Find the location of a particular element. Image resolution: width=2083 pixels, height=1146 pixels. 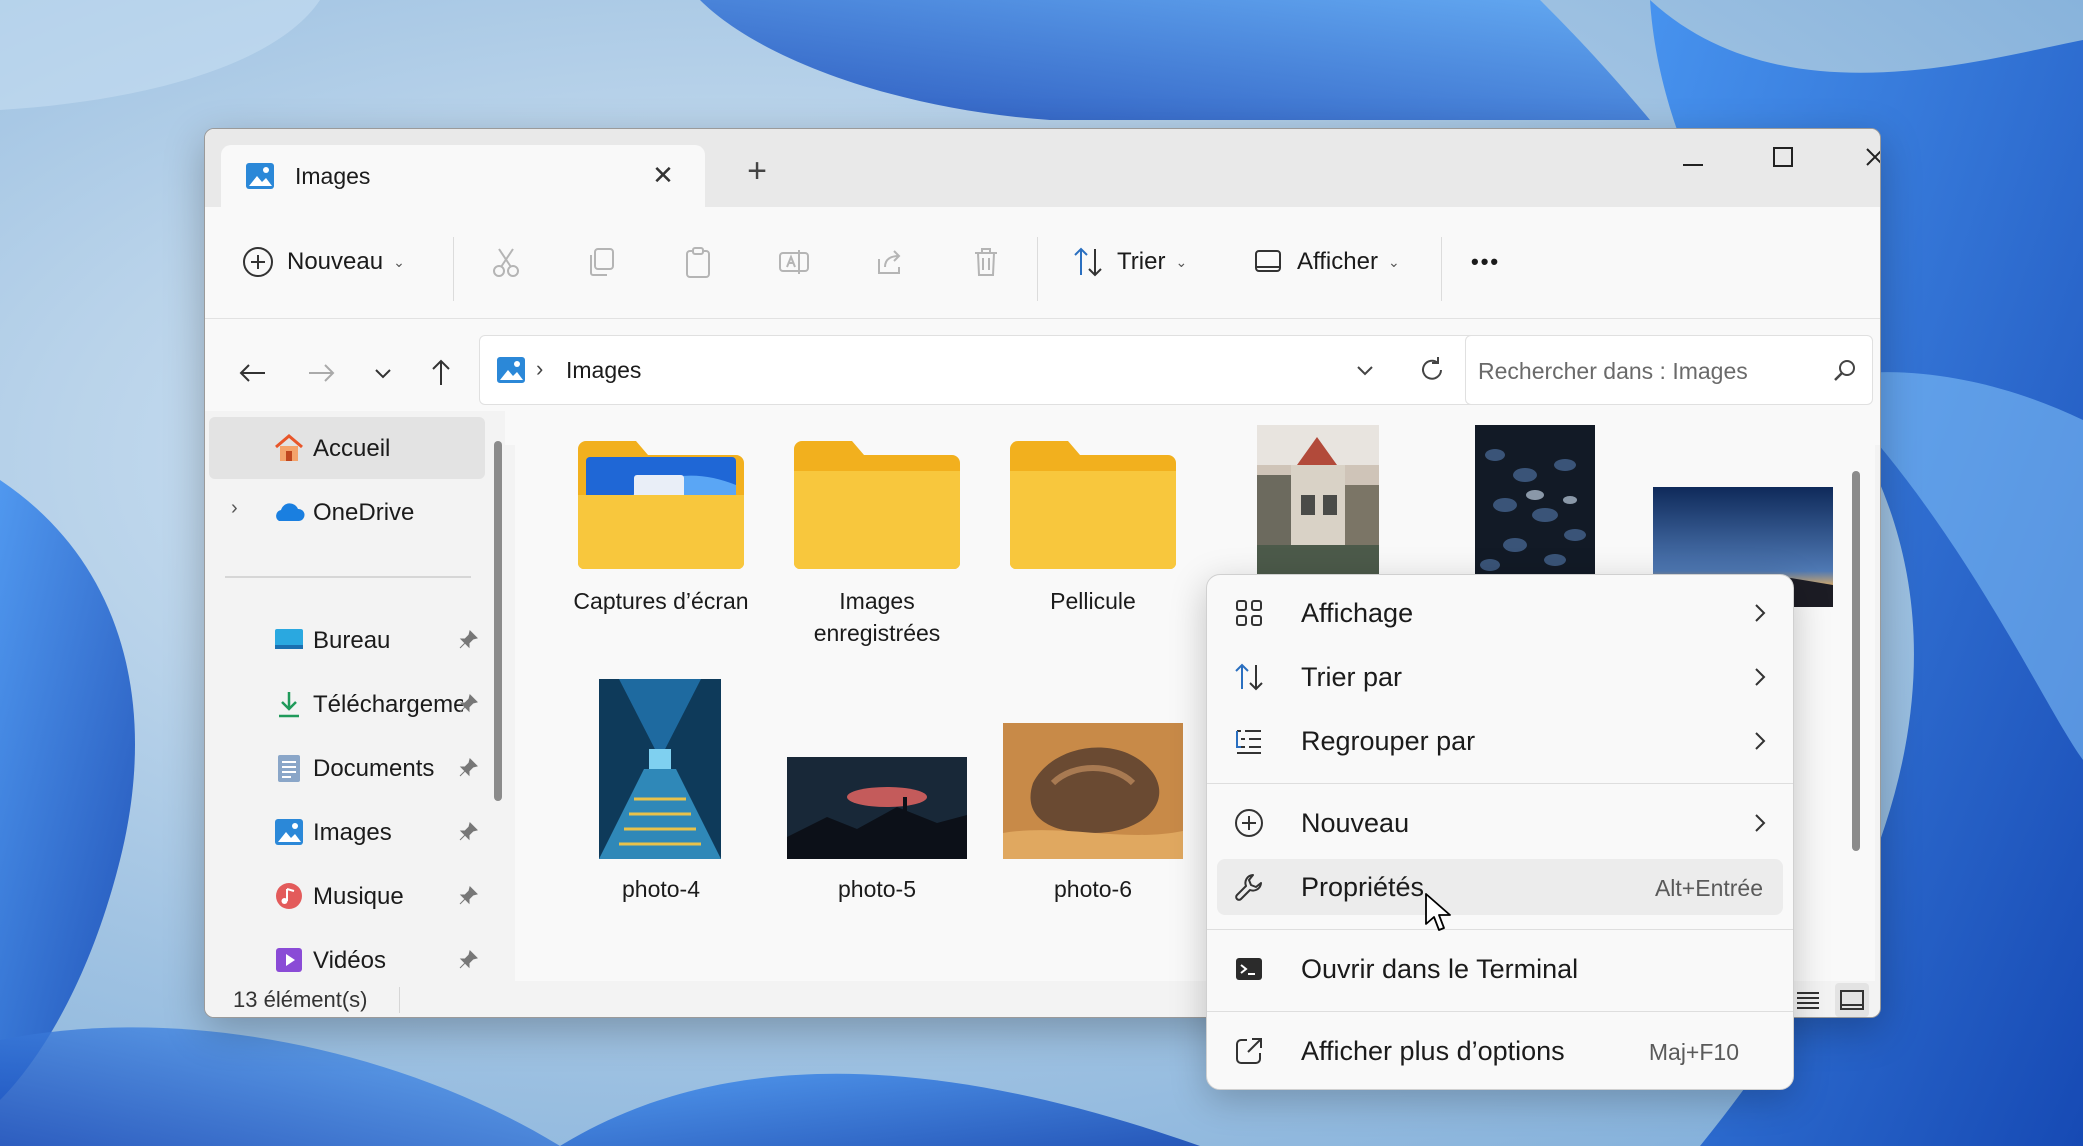

copy-icon is located at coordinates (602, 262).